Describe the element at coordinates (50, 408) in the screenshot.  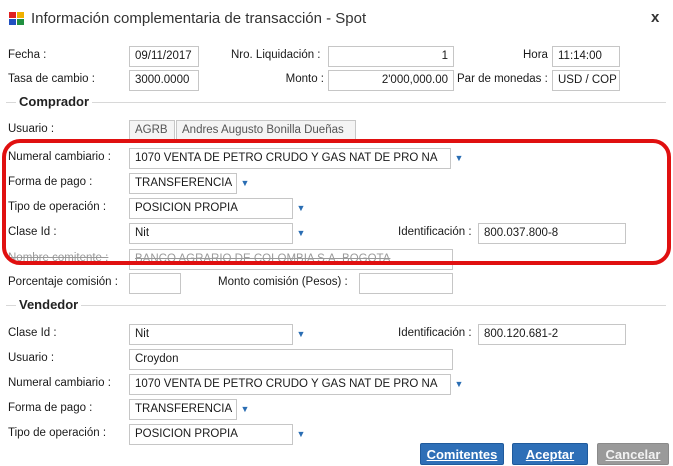
I see `vendedor-forma-label: Forma de pago :` at that location.